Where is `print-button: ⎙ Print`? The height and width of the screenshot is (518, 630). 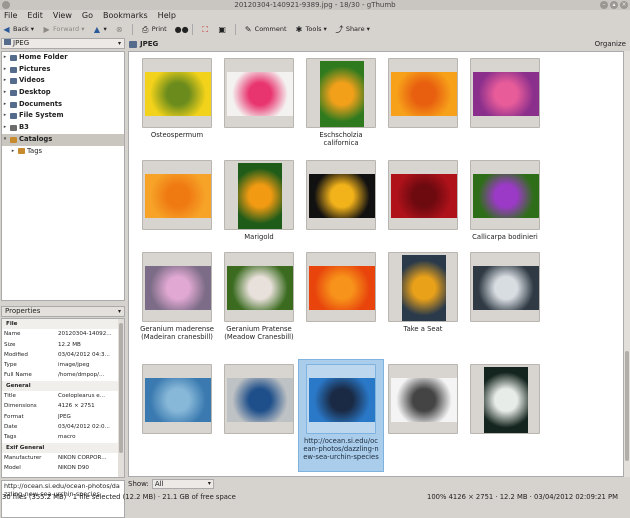 print-button: ⎙ Print is located at coordinates (154, 29).